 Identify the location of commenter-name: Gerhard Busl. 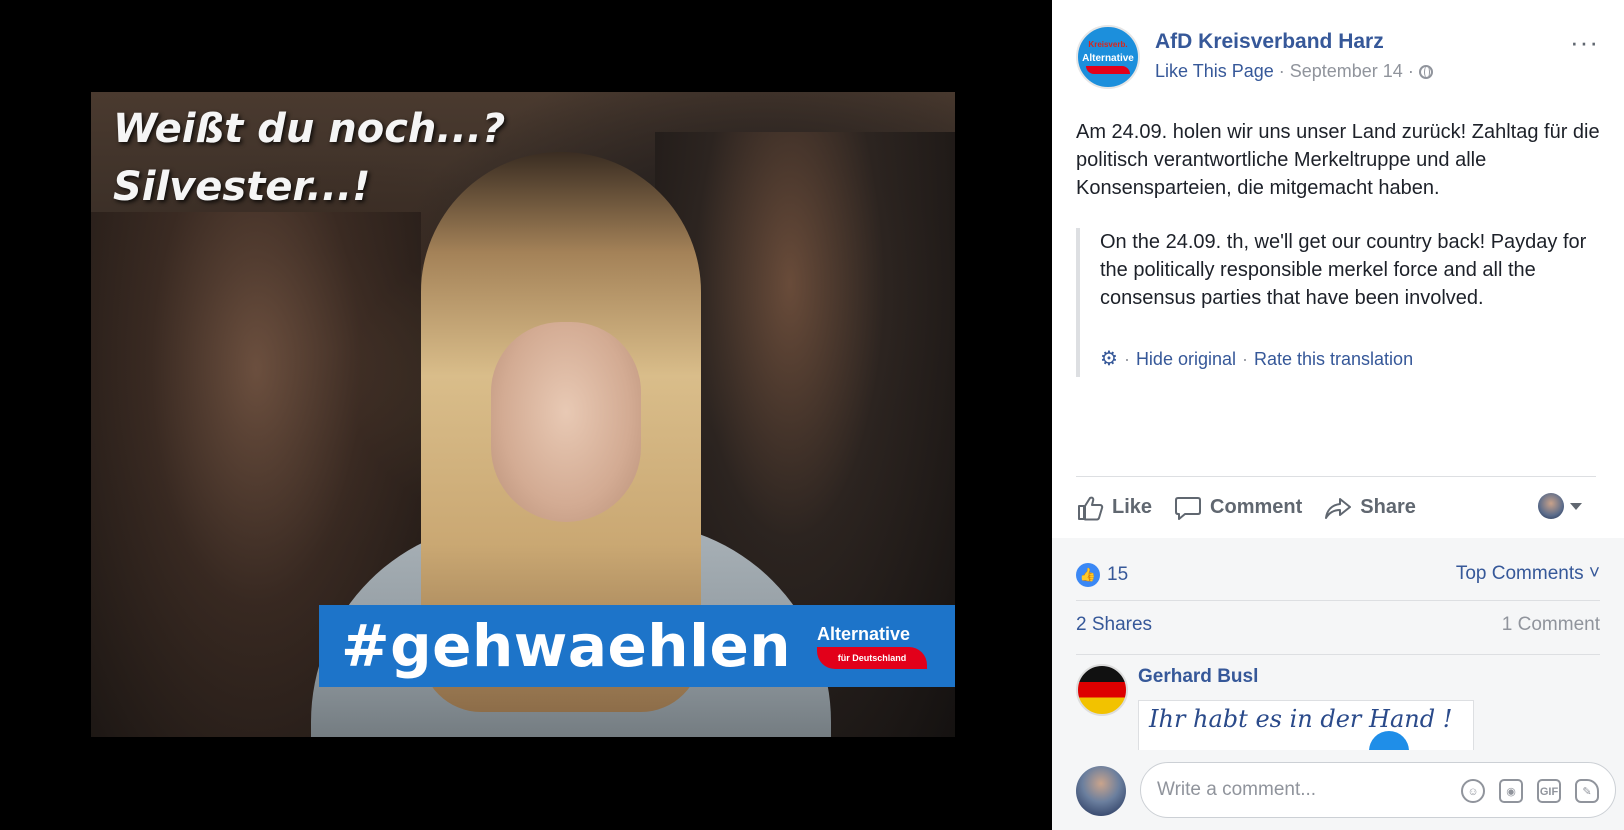
(1198, 677).